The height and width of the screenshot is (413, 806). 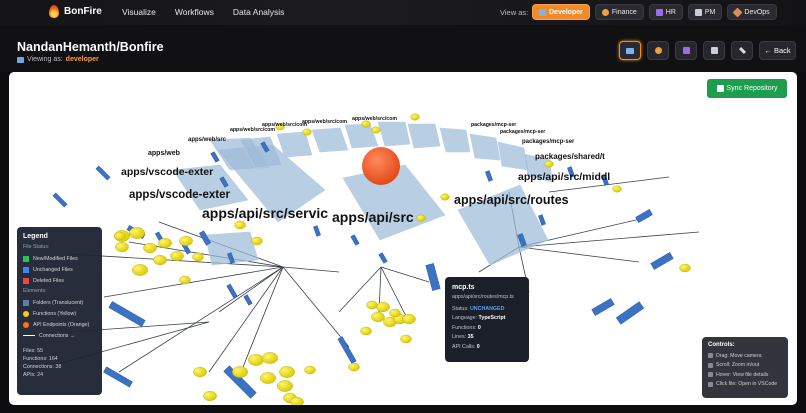 What do you see at coordinates (82, 59) in the screenshot?
I see `viewing-role: developer` at bounding box center [82, 59].